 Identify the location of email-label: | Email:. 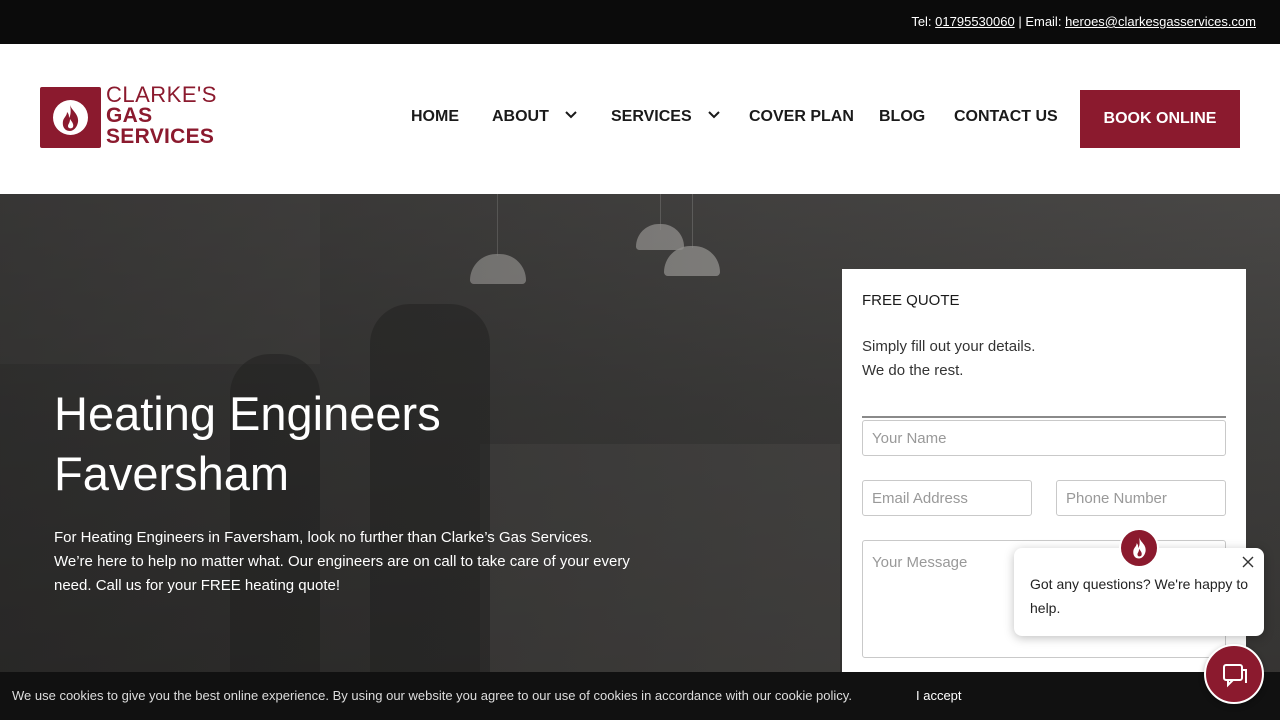
(1040, 21).